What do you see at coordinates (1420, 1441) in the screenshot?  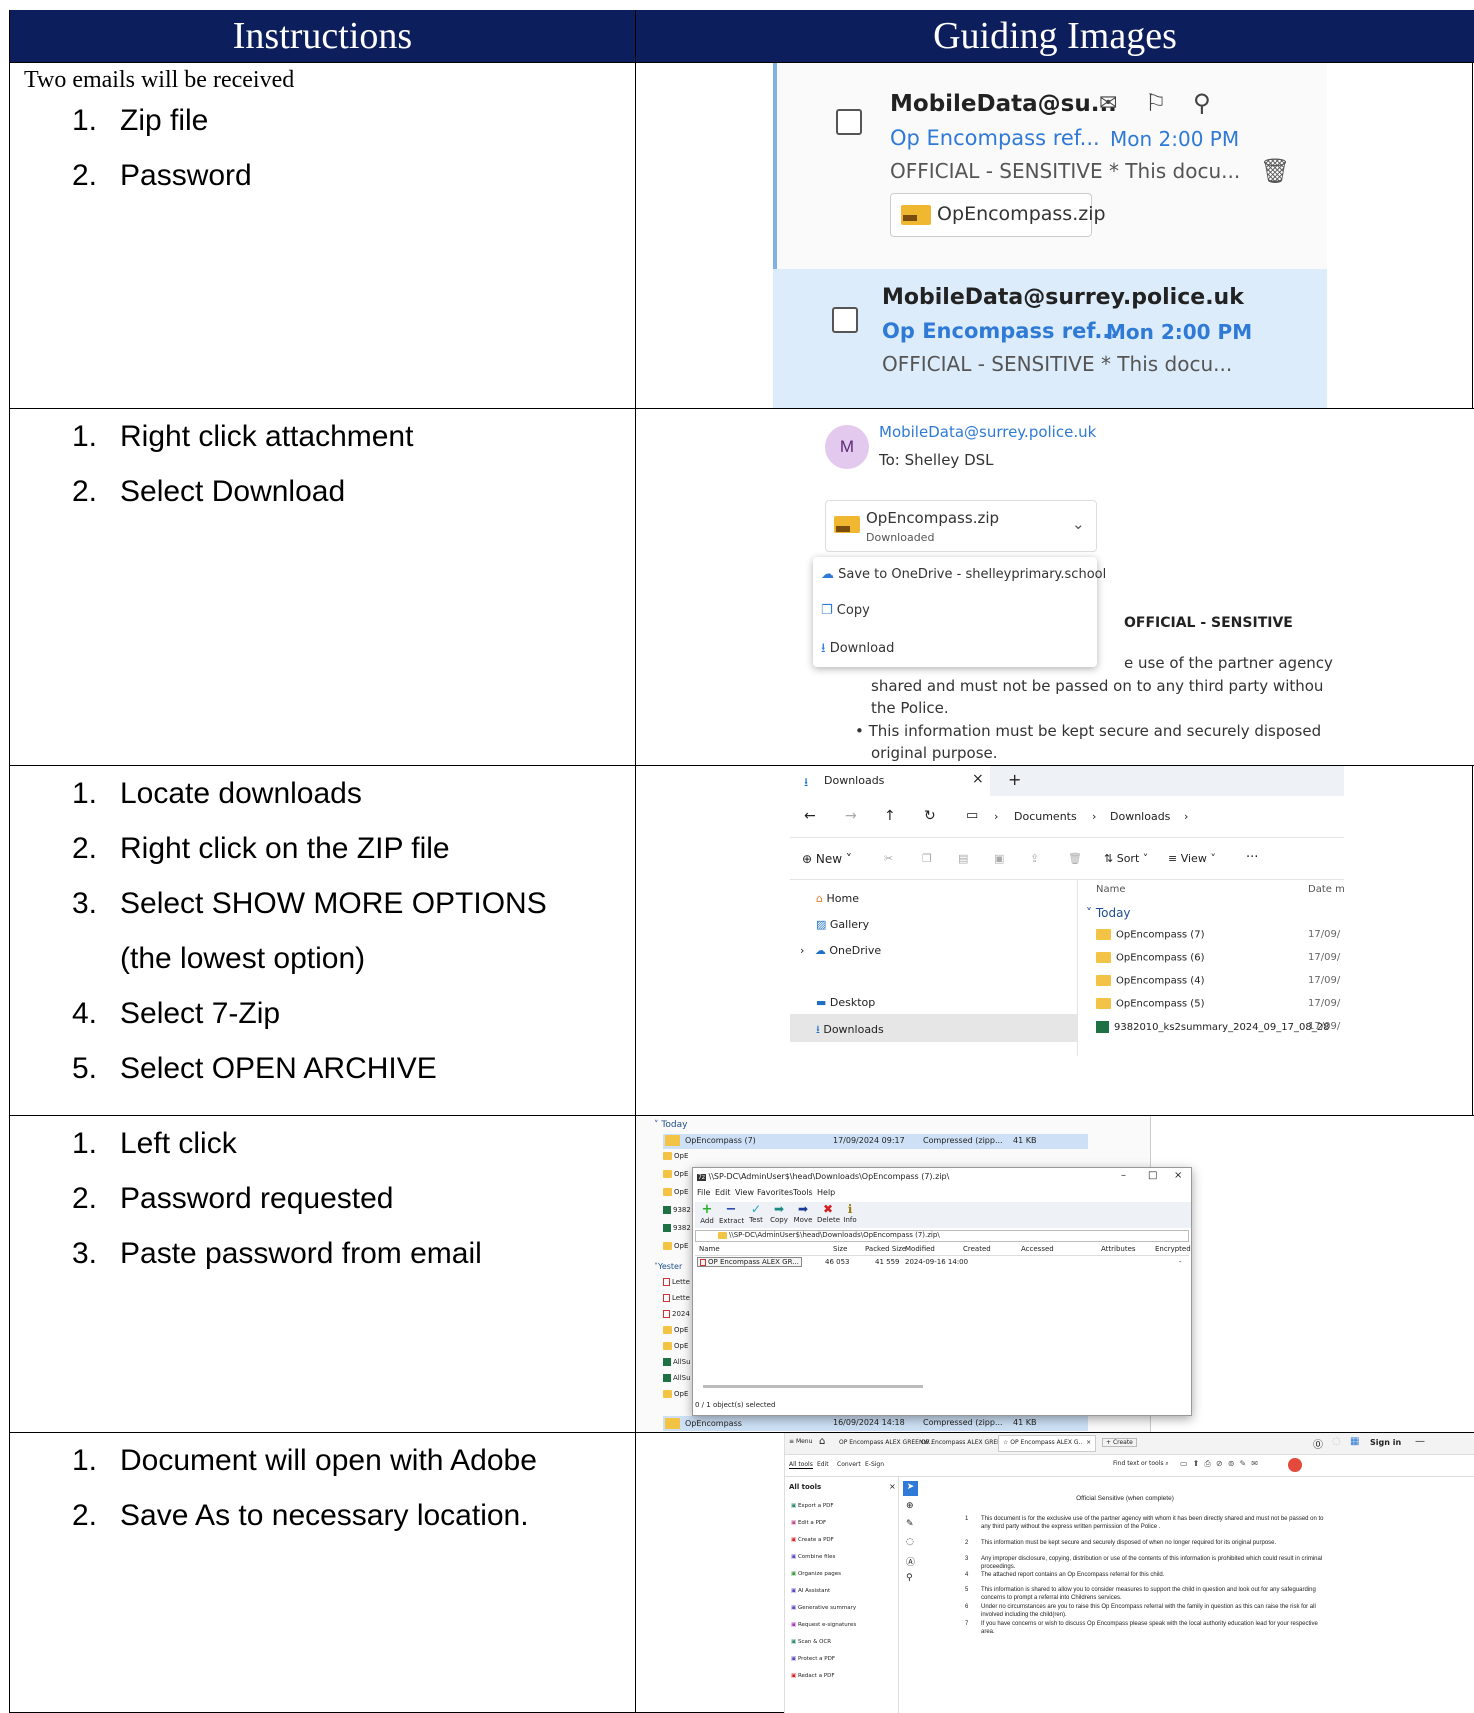 I see `minimize-icon: —` at bounding box center [1420, 1441].